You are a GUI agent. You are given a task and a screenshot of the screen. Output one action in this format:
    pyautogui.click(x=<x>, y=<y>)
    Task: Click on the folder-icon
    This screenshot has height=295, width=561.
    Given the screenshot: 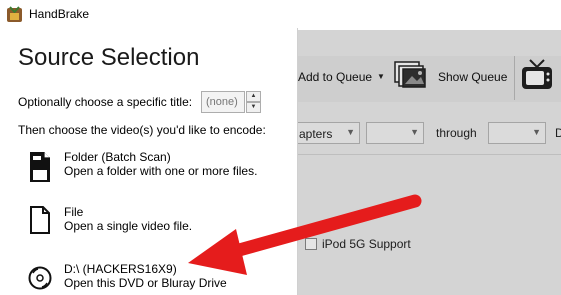 What is the action you would take?
    pyautogui.click(x=40, y=167)
    